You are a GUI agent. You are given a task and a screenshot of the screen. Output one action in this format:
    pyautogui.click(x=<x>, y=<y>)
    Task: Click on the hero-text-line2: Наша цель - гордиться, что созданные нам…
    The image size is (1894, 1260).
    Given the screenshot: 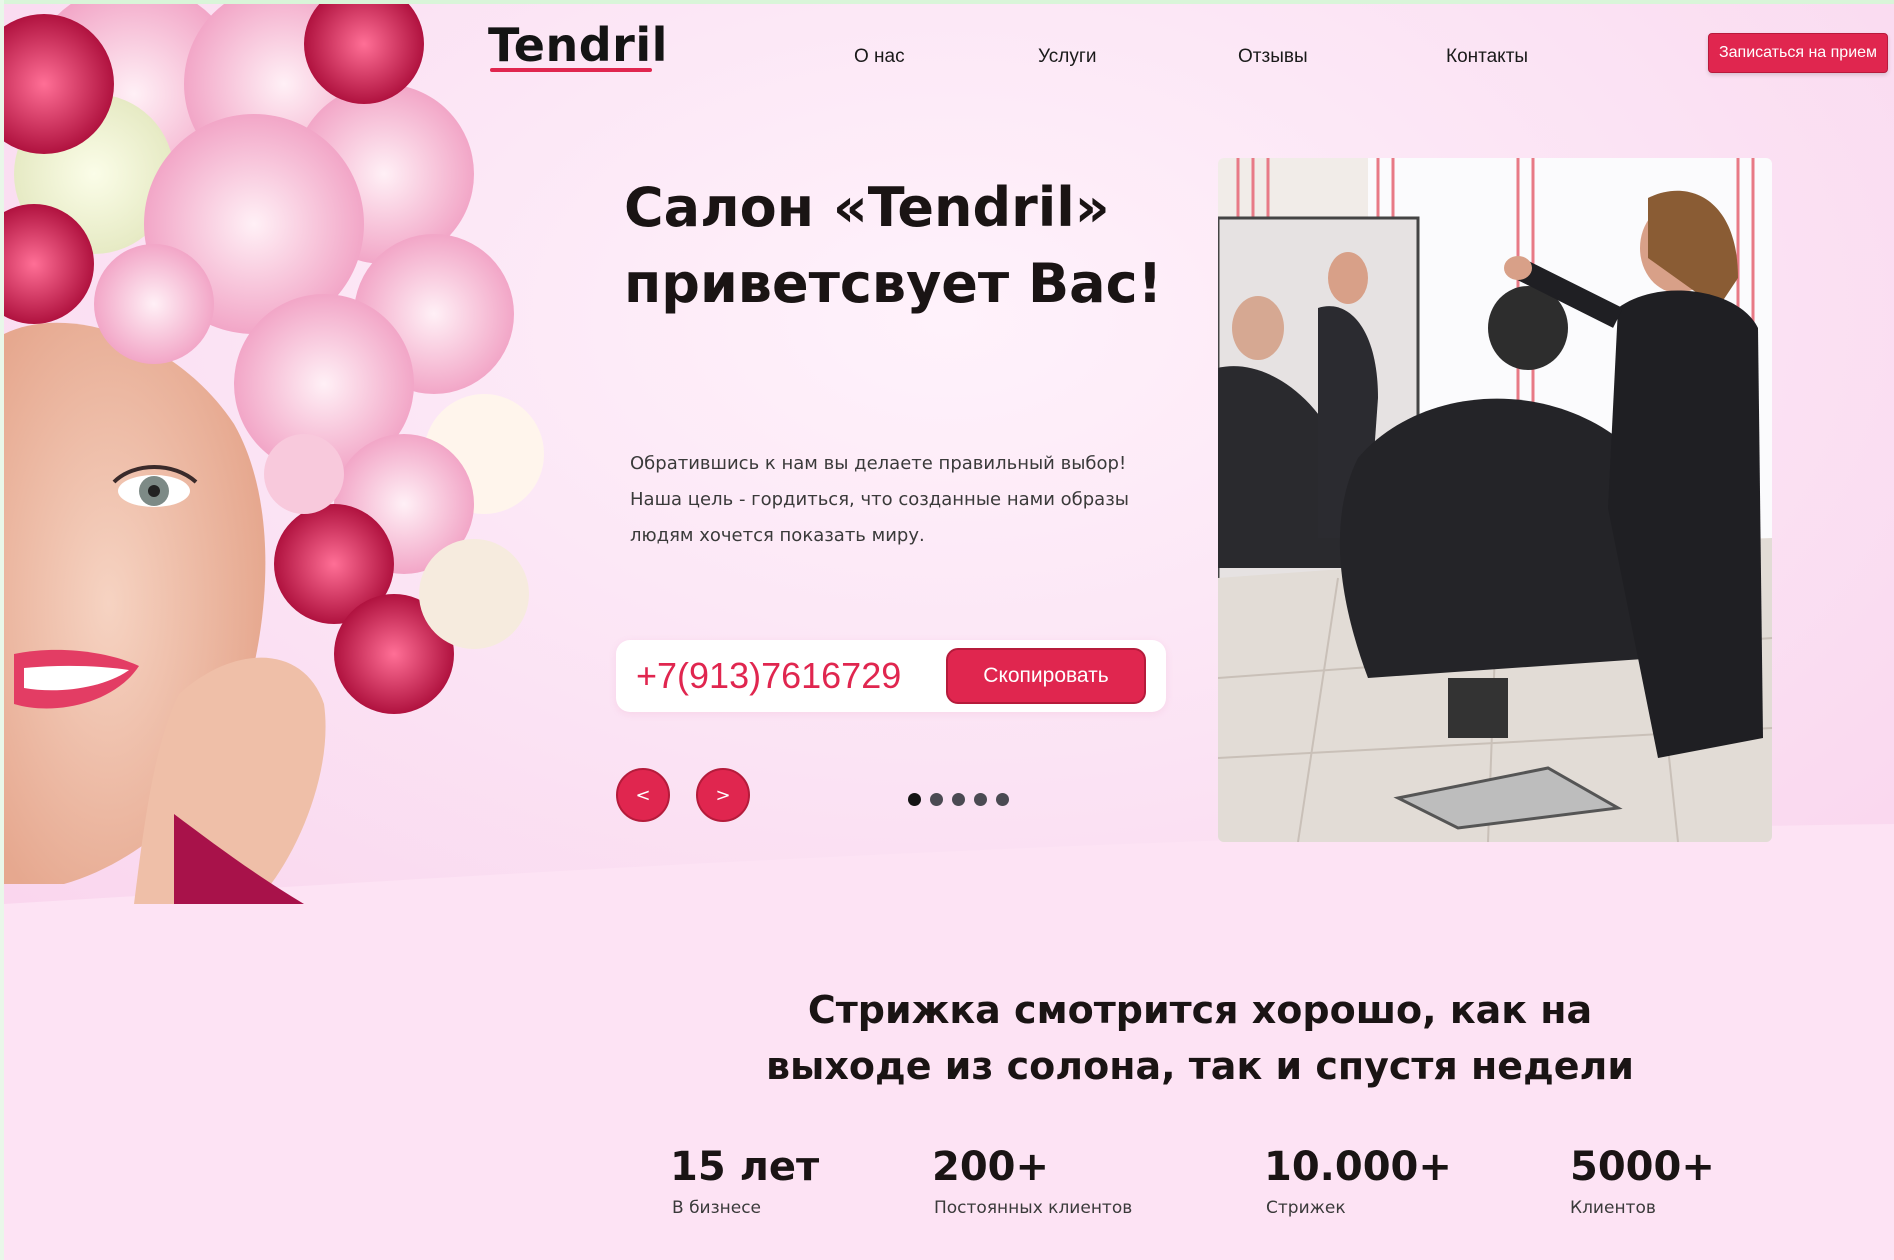 What is the action you would take?
    pyautogui.click(x=879, y=499)
    